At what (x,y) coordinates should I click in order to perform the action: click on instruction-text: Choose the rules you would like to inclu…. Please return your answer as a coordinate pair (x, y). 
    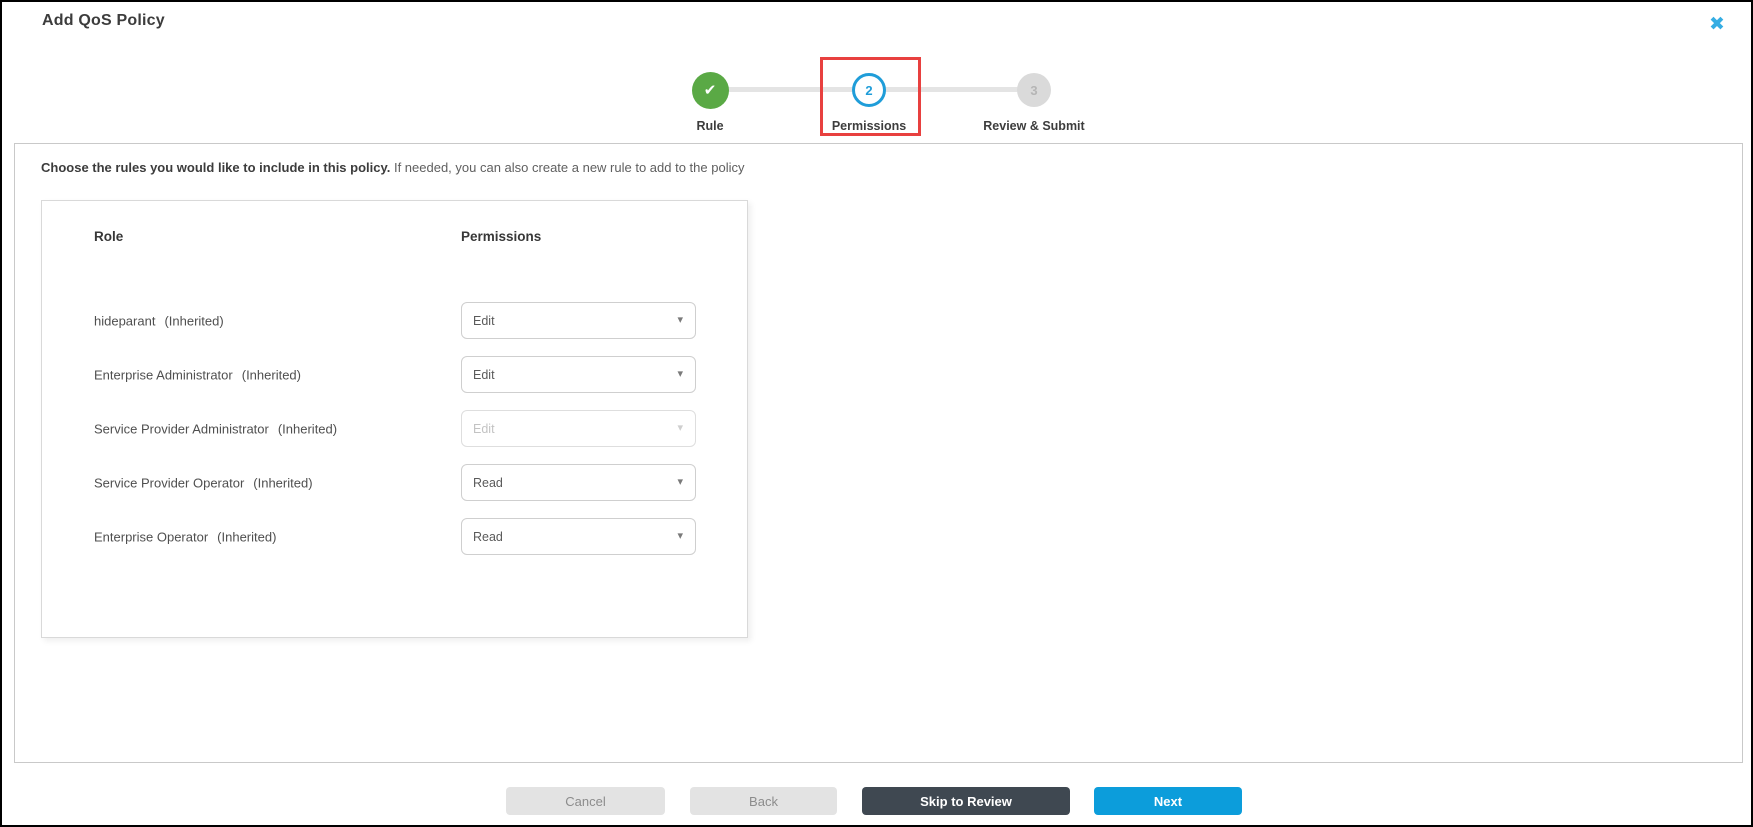
    Looking at the image, I should click on (392, 167).